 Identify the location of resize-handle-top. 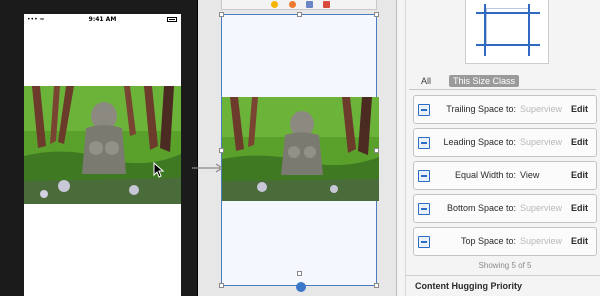
(299, 14).